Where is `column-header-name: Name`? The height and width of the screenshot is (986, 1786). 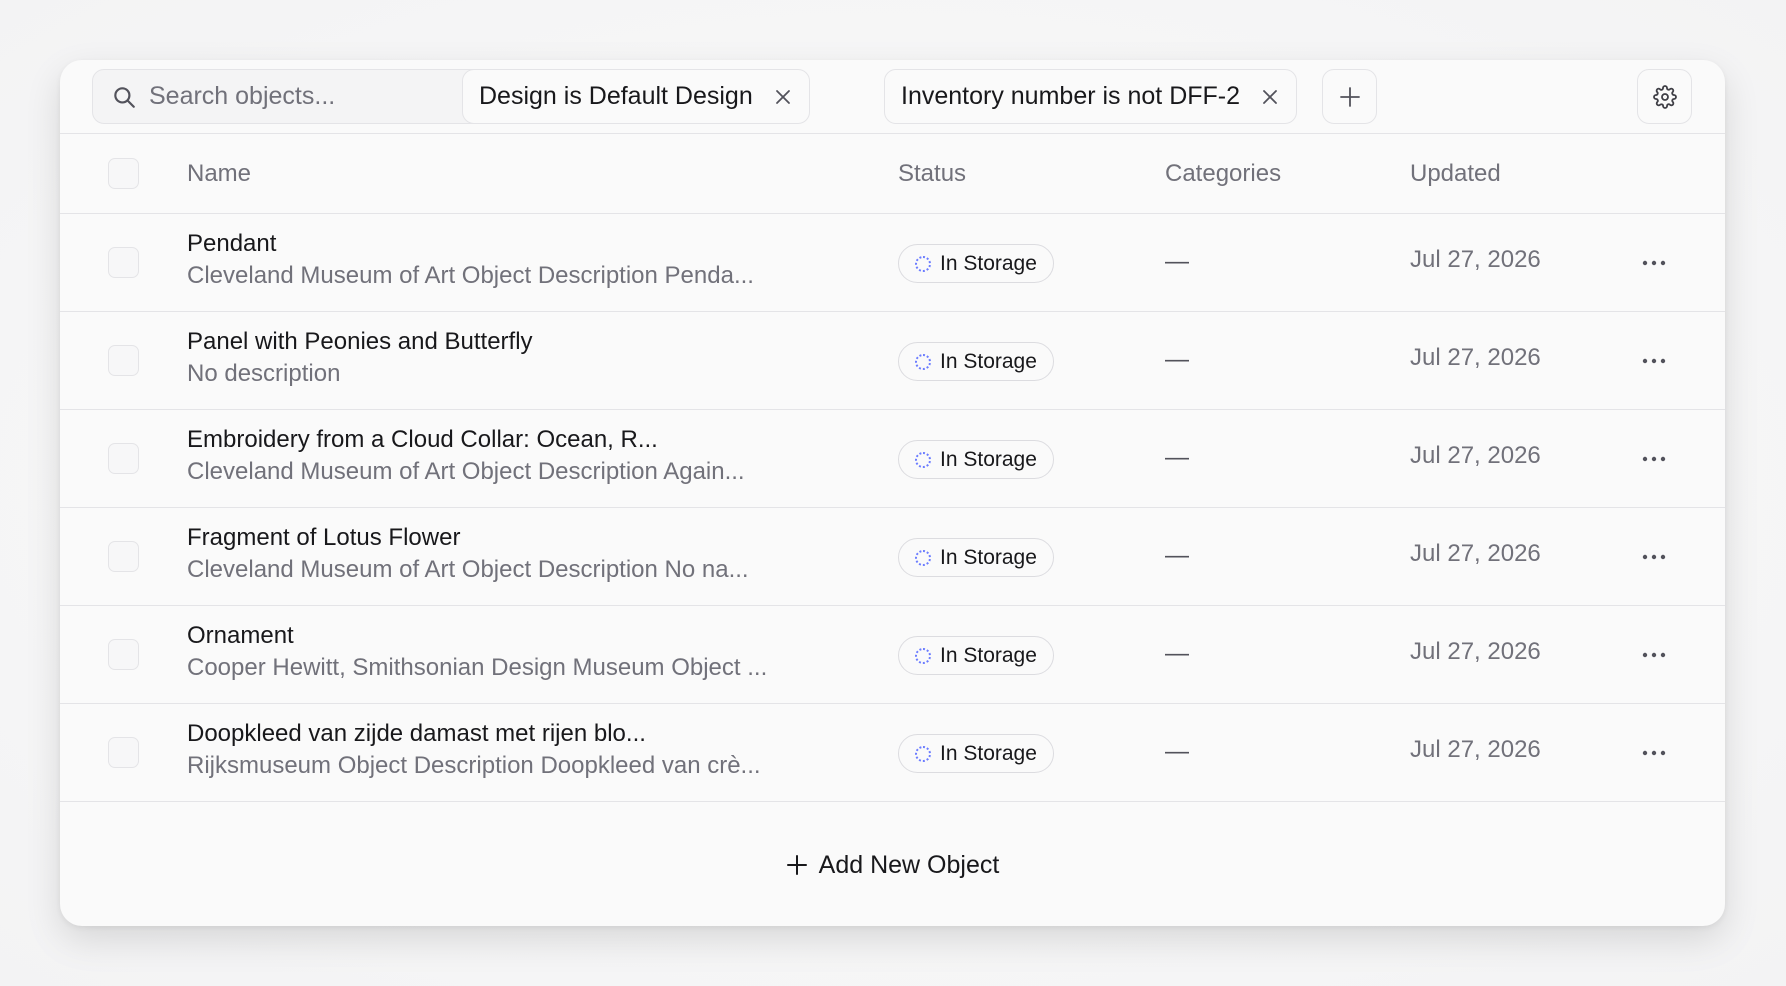 column-header-name: Name is located at coordinates (219, 174).